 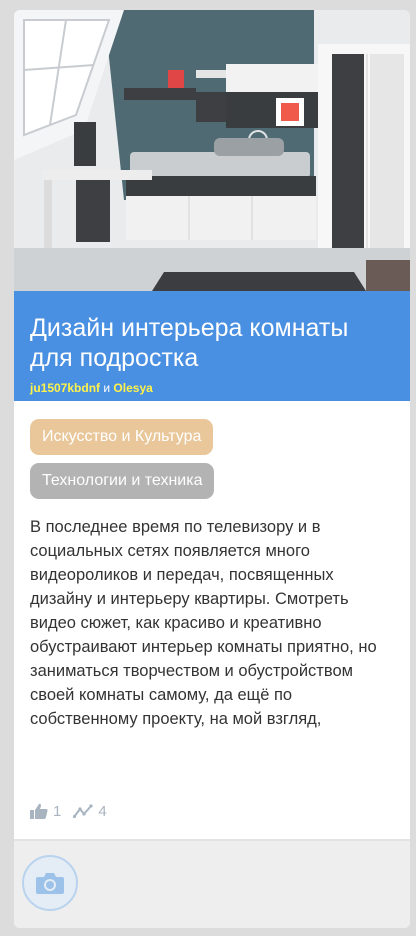 What do you see at coordinates (65, 388) in the screenshot?
I see `author-link: ju1507kbdnf` at bounding box center [65, 388].